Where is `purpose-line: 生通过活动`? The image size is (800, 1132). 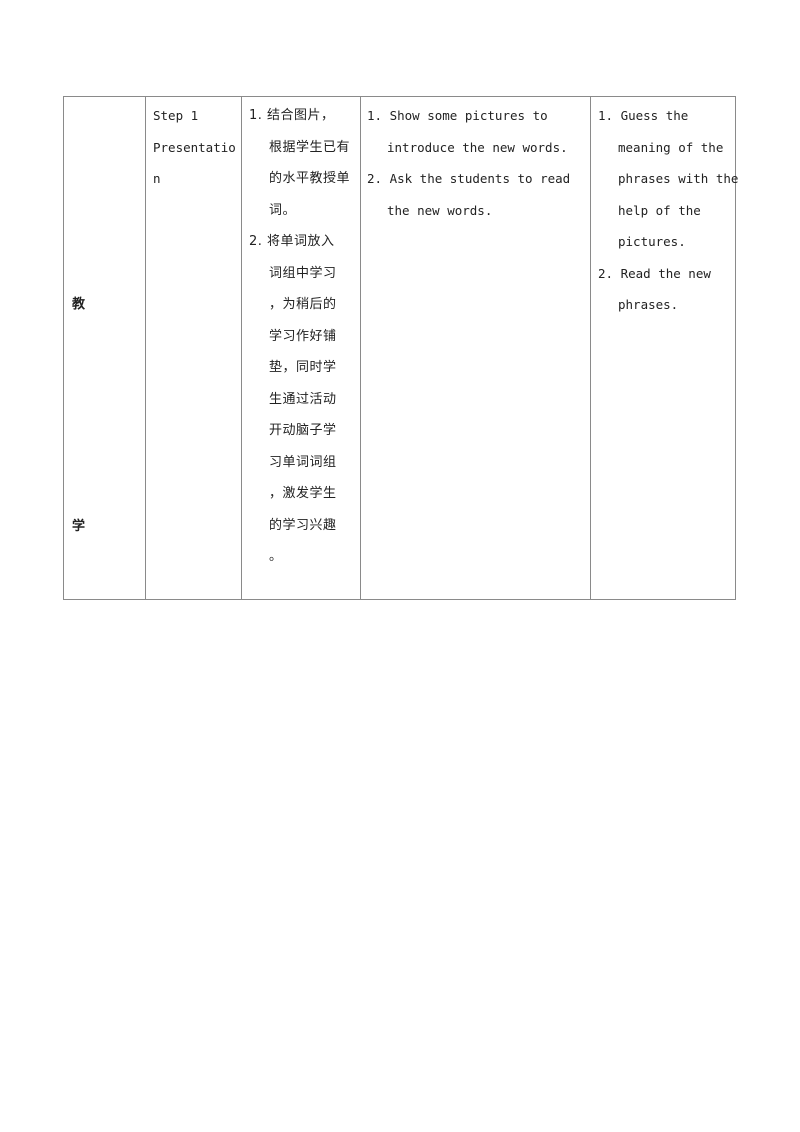
purpose-line: 生通过活动 is located at coordinates (303, 399).